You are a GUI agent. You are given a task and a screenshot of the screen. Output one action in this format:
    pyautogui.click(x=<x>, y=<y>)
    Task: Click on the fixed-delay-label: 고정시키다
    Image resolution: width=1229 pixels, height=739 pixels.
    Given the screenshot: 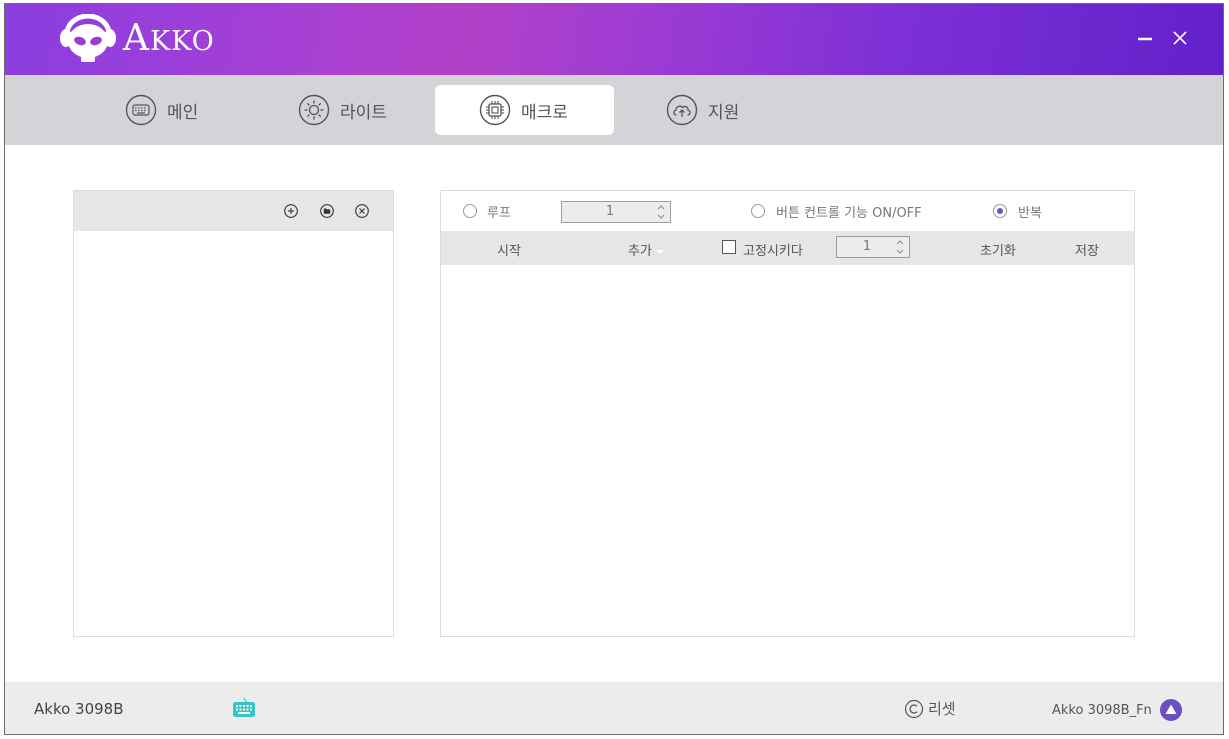 What is the action you would take?
    pyautogui.click(x=773, y=251)
    